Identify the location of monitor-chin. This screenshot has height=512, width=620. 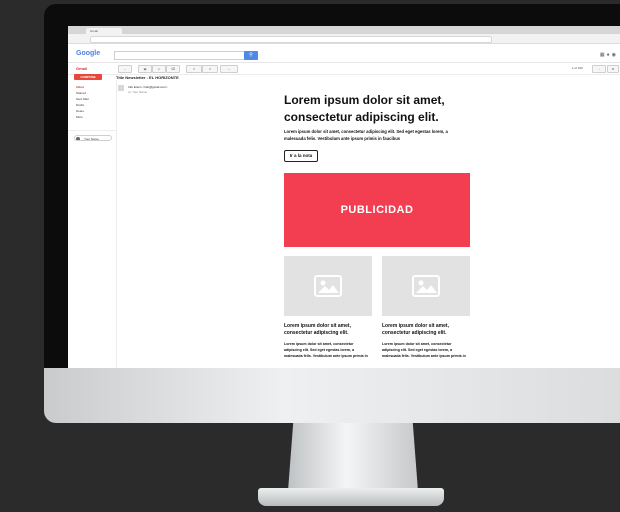
(332, 395).